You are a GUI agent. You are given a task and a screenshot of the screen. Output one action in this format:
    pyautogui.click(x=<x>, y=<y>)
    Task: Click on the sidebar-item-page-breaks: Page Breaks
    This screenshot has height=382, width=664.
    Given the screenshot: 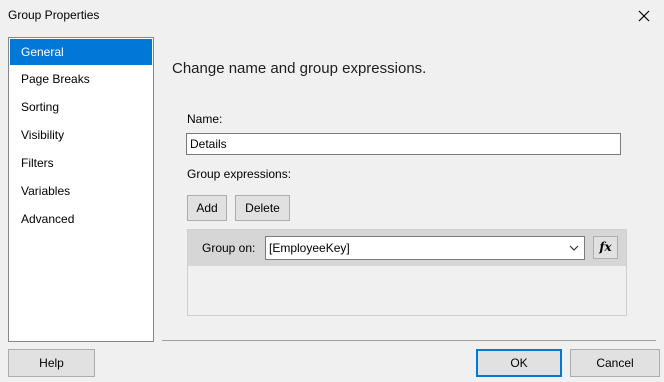 What is the action you would take?
    pyautogui.click(x=81, y=79)
    